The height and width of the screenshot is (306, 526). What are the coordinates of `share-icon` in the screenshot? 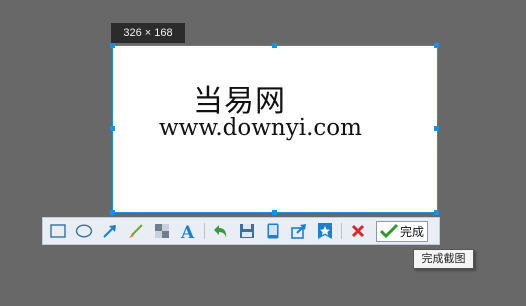 It's located at (298, 231).